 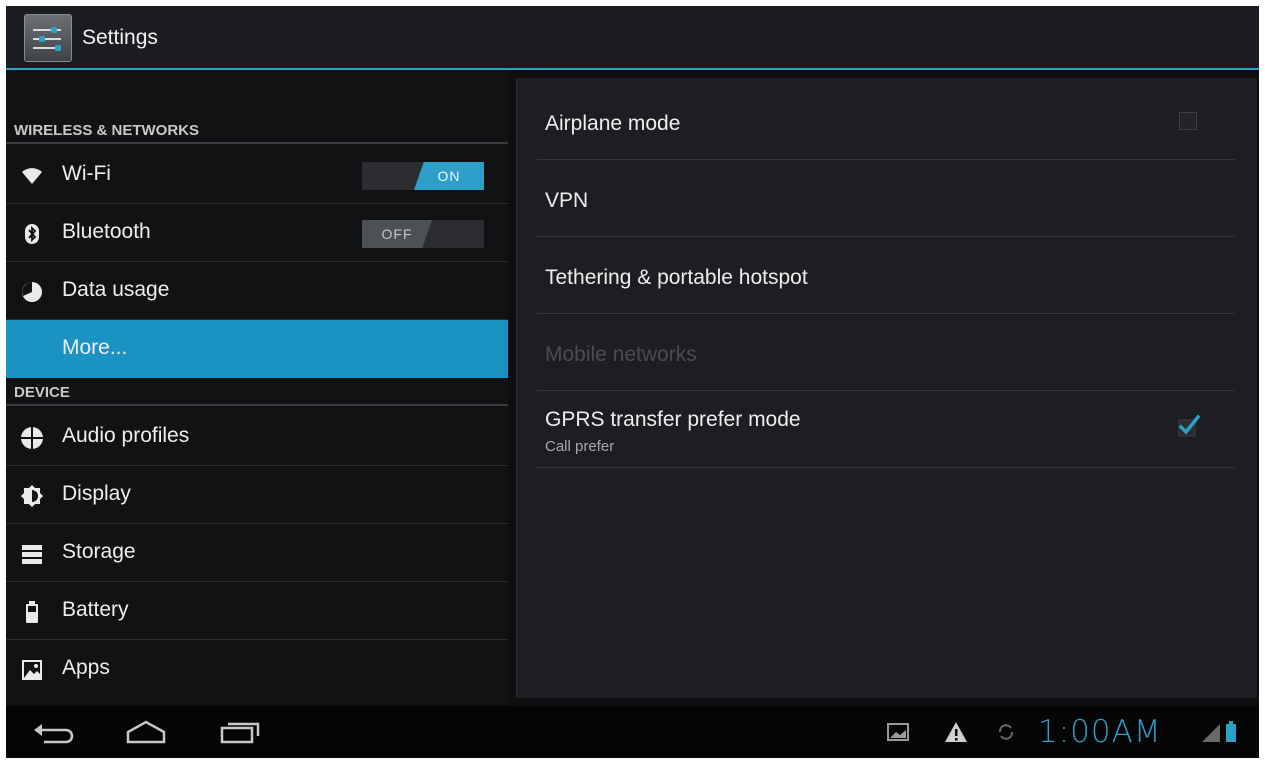 What do you see at coordinates (580, 446) in the screenshot?
I see `pref-summary: Call prefer` at bounding box center [580, 446].